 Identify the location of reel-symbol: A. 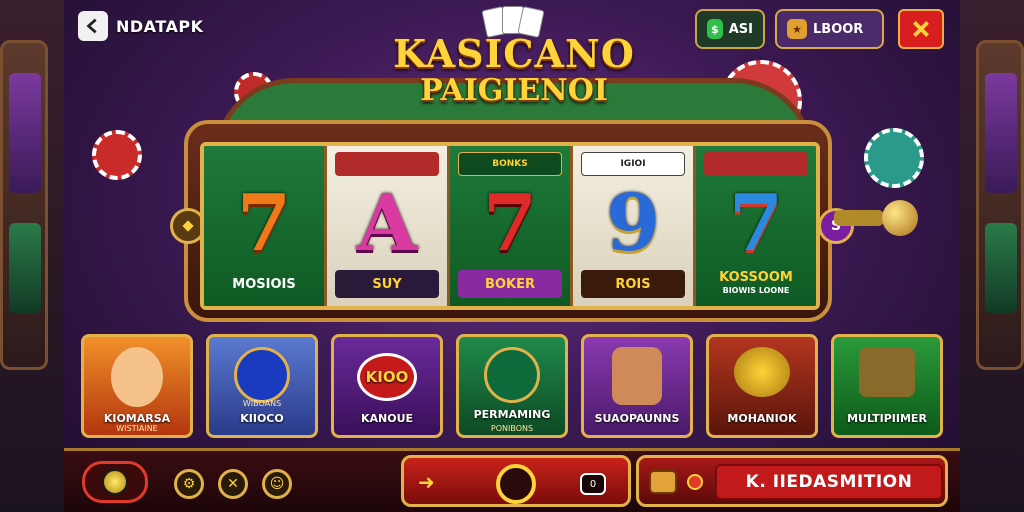
(387, 223).